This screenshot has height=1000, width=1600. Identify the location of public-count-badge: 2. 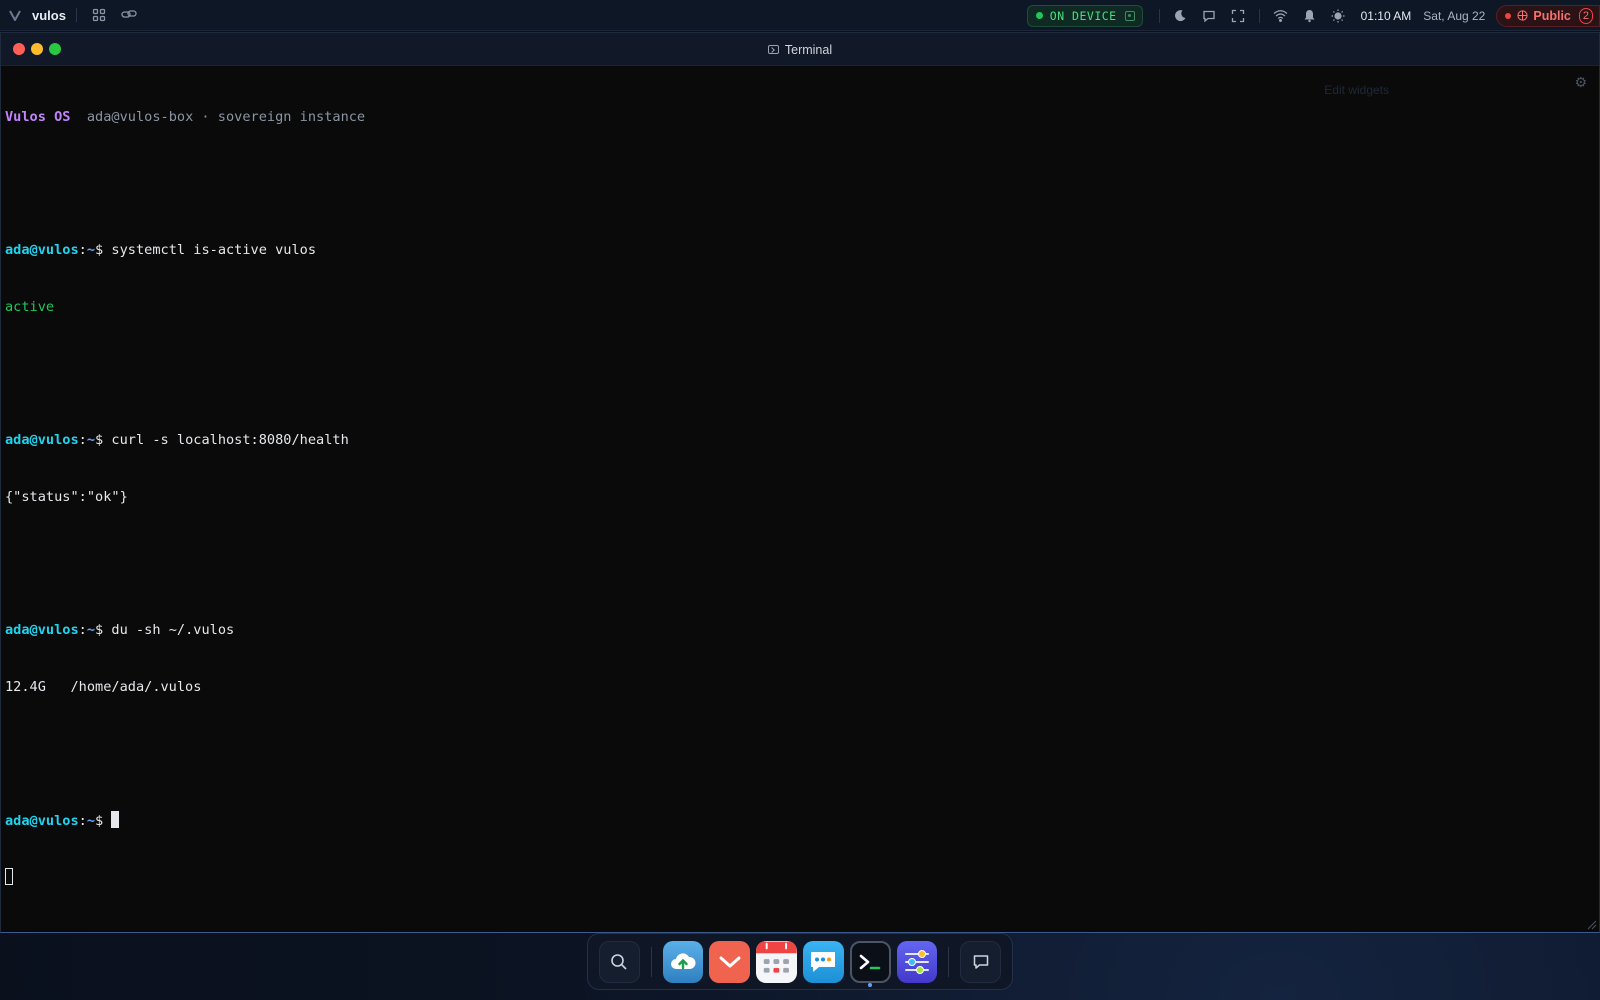
(1585, 15).